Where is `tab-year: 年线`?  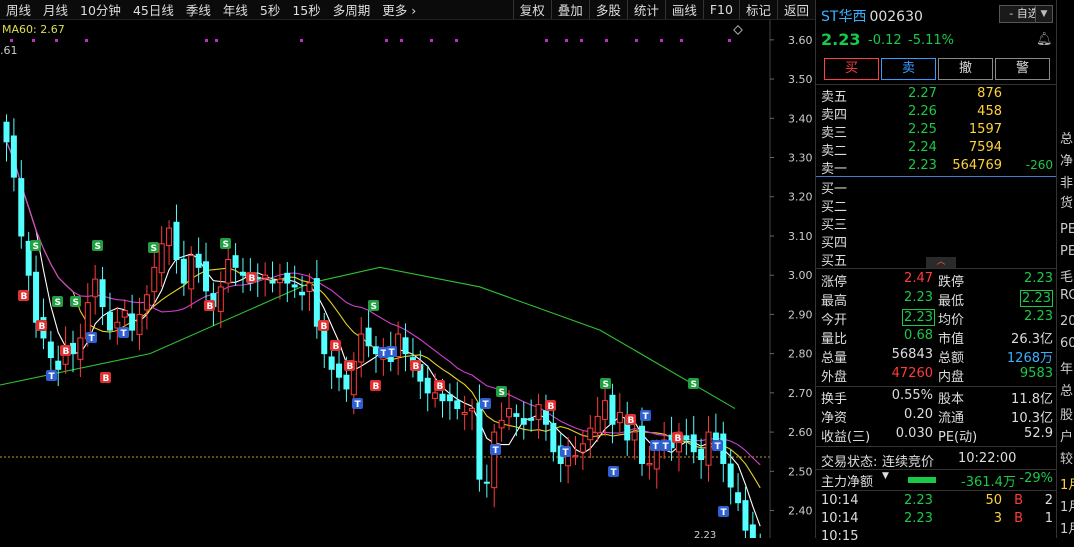 tab-year: 年线 is located at coordinates (235, 9).